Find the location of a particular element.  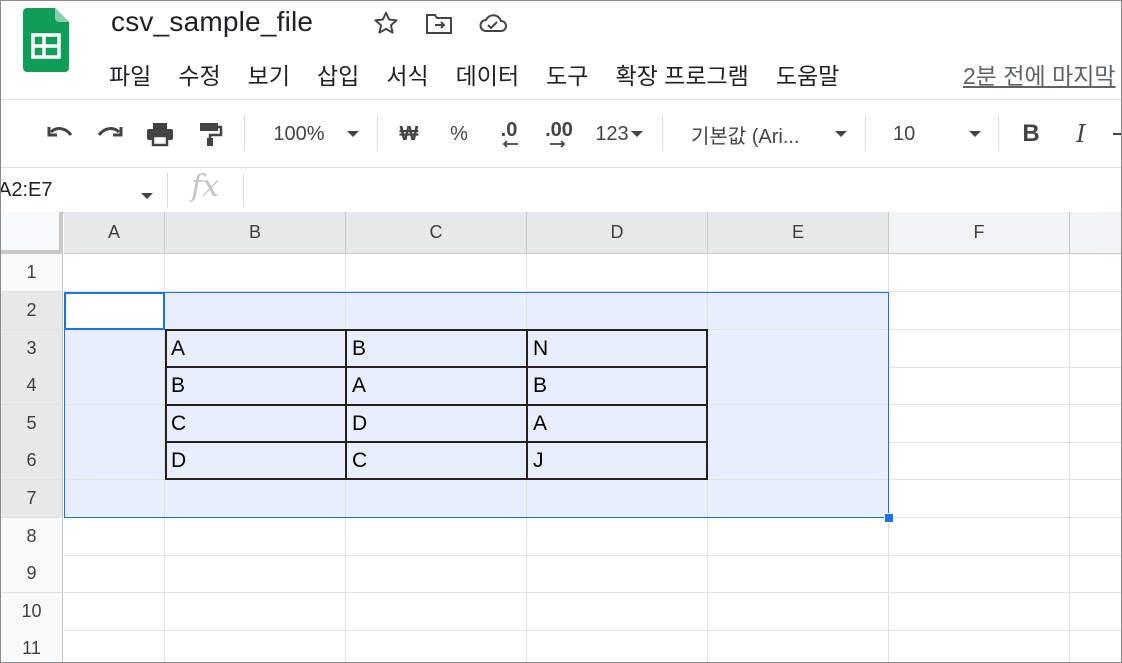

row-header-4: 4 is located at coordinates (32, 386).